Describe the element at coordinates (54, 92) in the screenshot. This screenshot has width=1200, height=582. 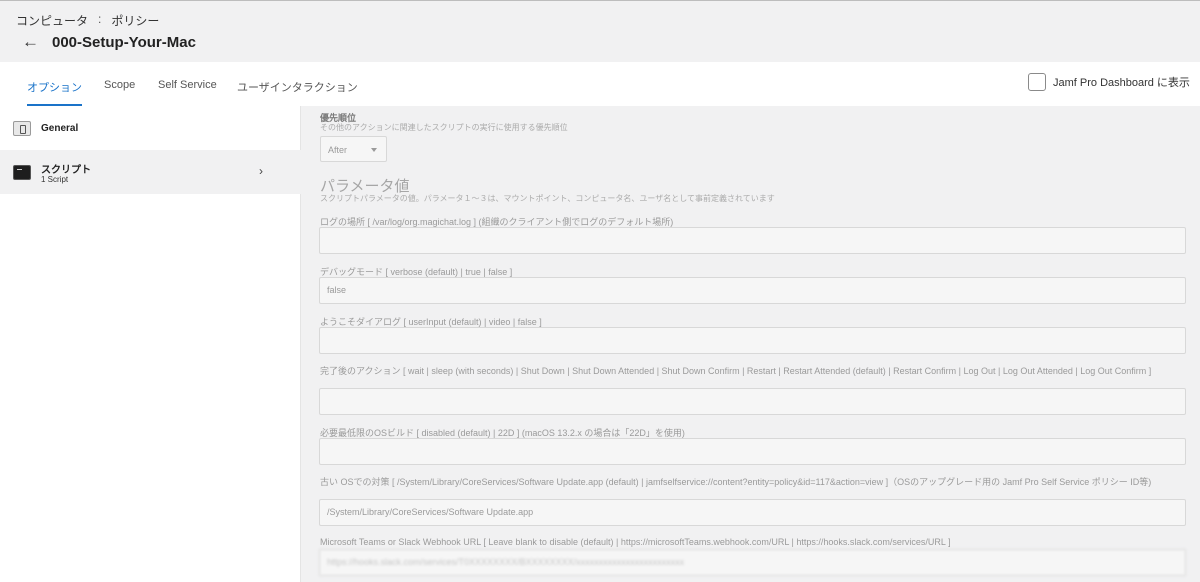
I see `tab-options: オプション` at that location.